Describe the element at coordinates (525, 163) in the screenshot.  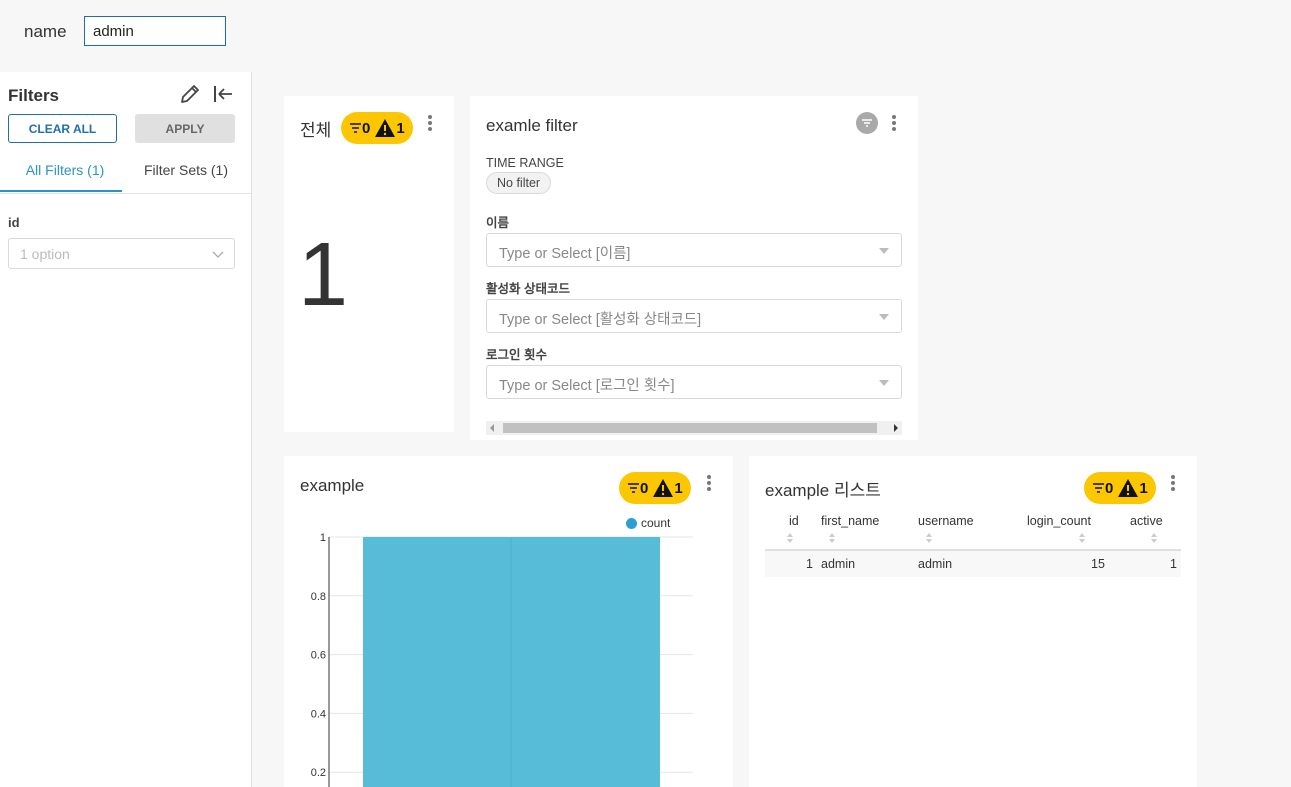
I see `time-range-label: TIME RANGE` at that location.